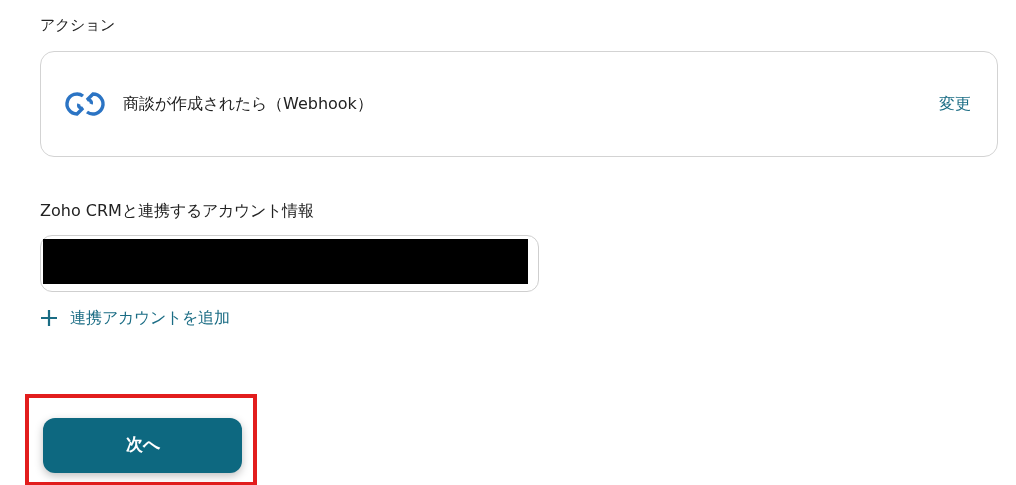 The width and height of the screenshot is (1016, 485). I want to click on linked-rings-icon, so click(85, 103).